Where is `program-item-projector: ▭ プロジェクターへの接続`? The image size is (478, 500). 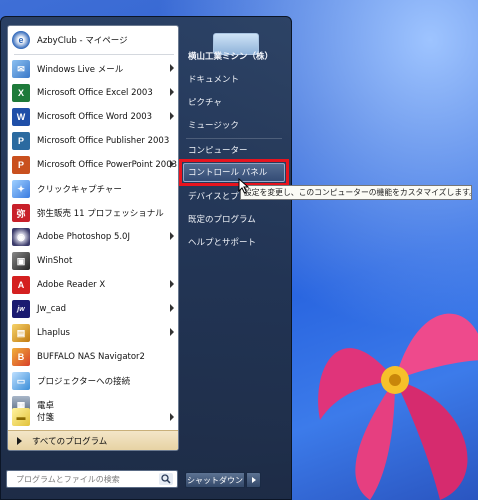
program-item-projector: ▭ プロジェクターへの接続 is located at coordinates (93, 381).